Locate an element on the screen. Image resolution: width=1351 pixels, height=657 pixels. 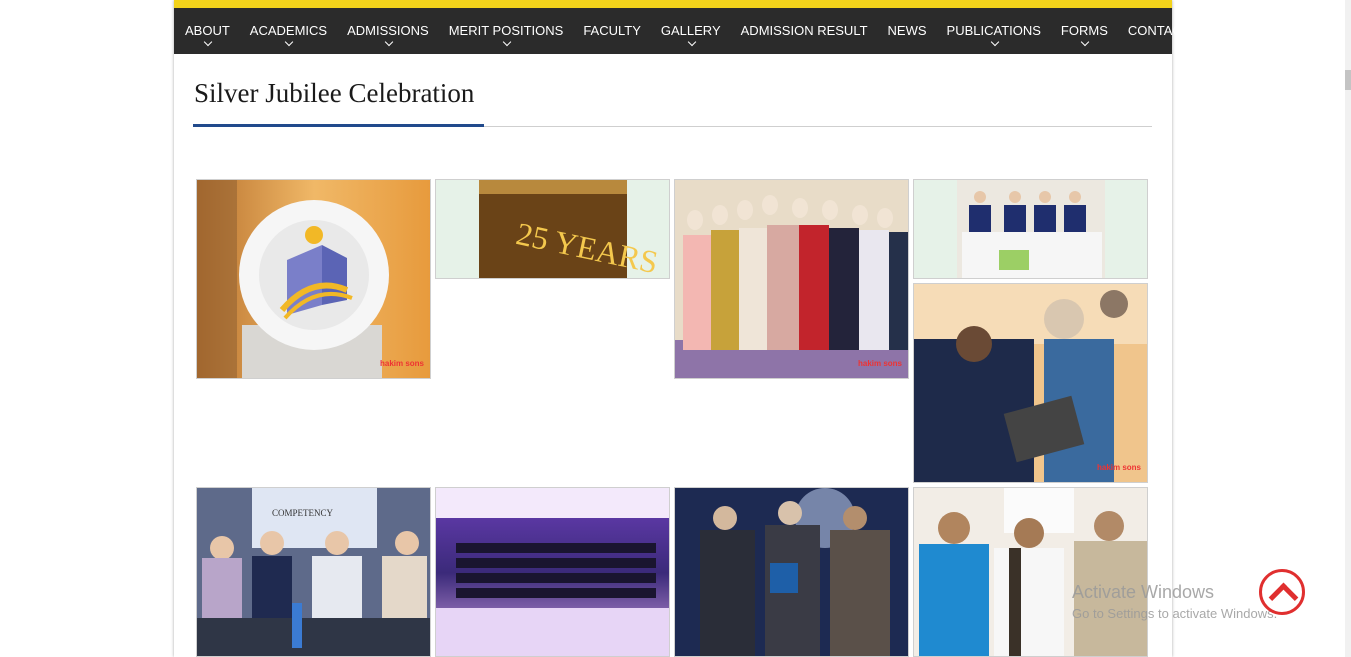
nav-item-gallery: GALLERY is located at coordinates (692, 31).